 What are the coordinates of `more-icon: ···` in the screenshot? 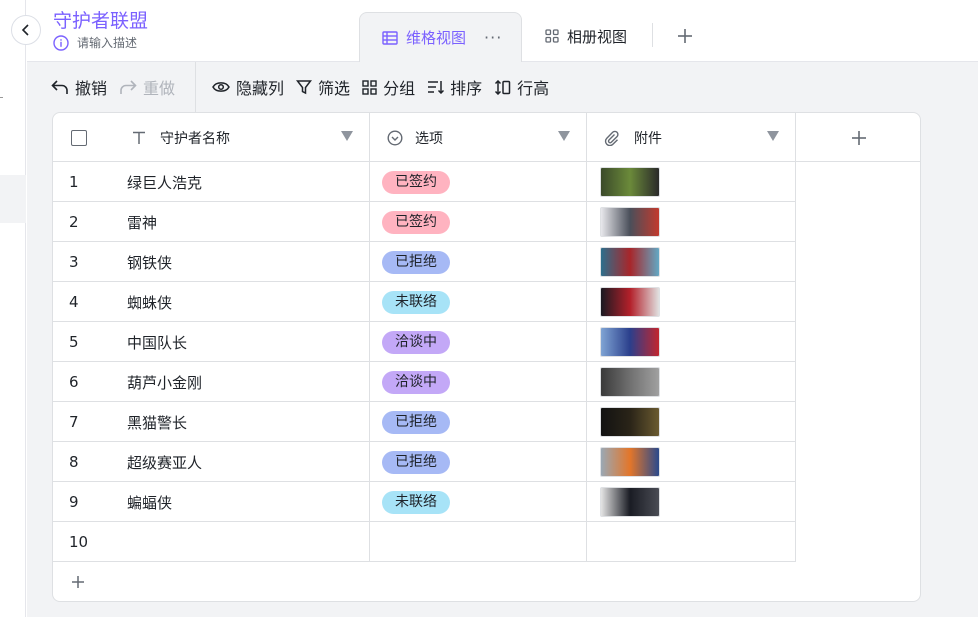 It's located at (493, 37).